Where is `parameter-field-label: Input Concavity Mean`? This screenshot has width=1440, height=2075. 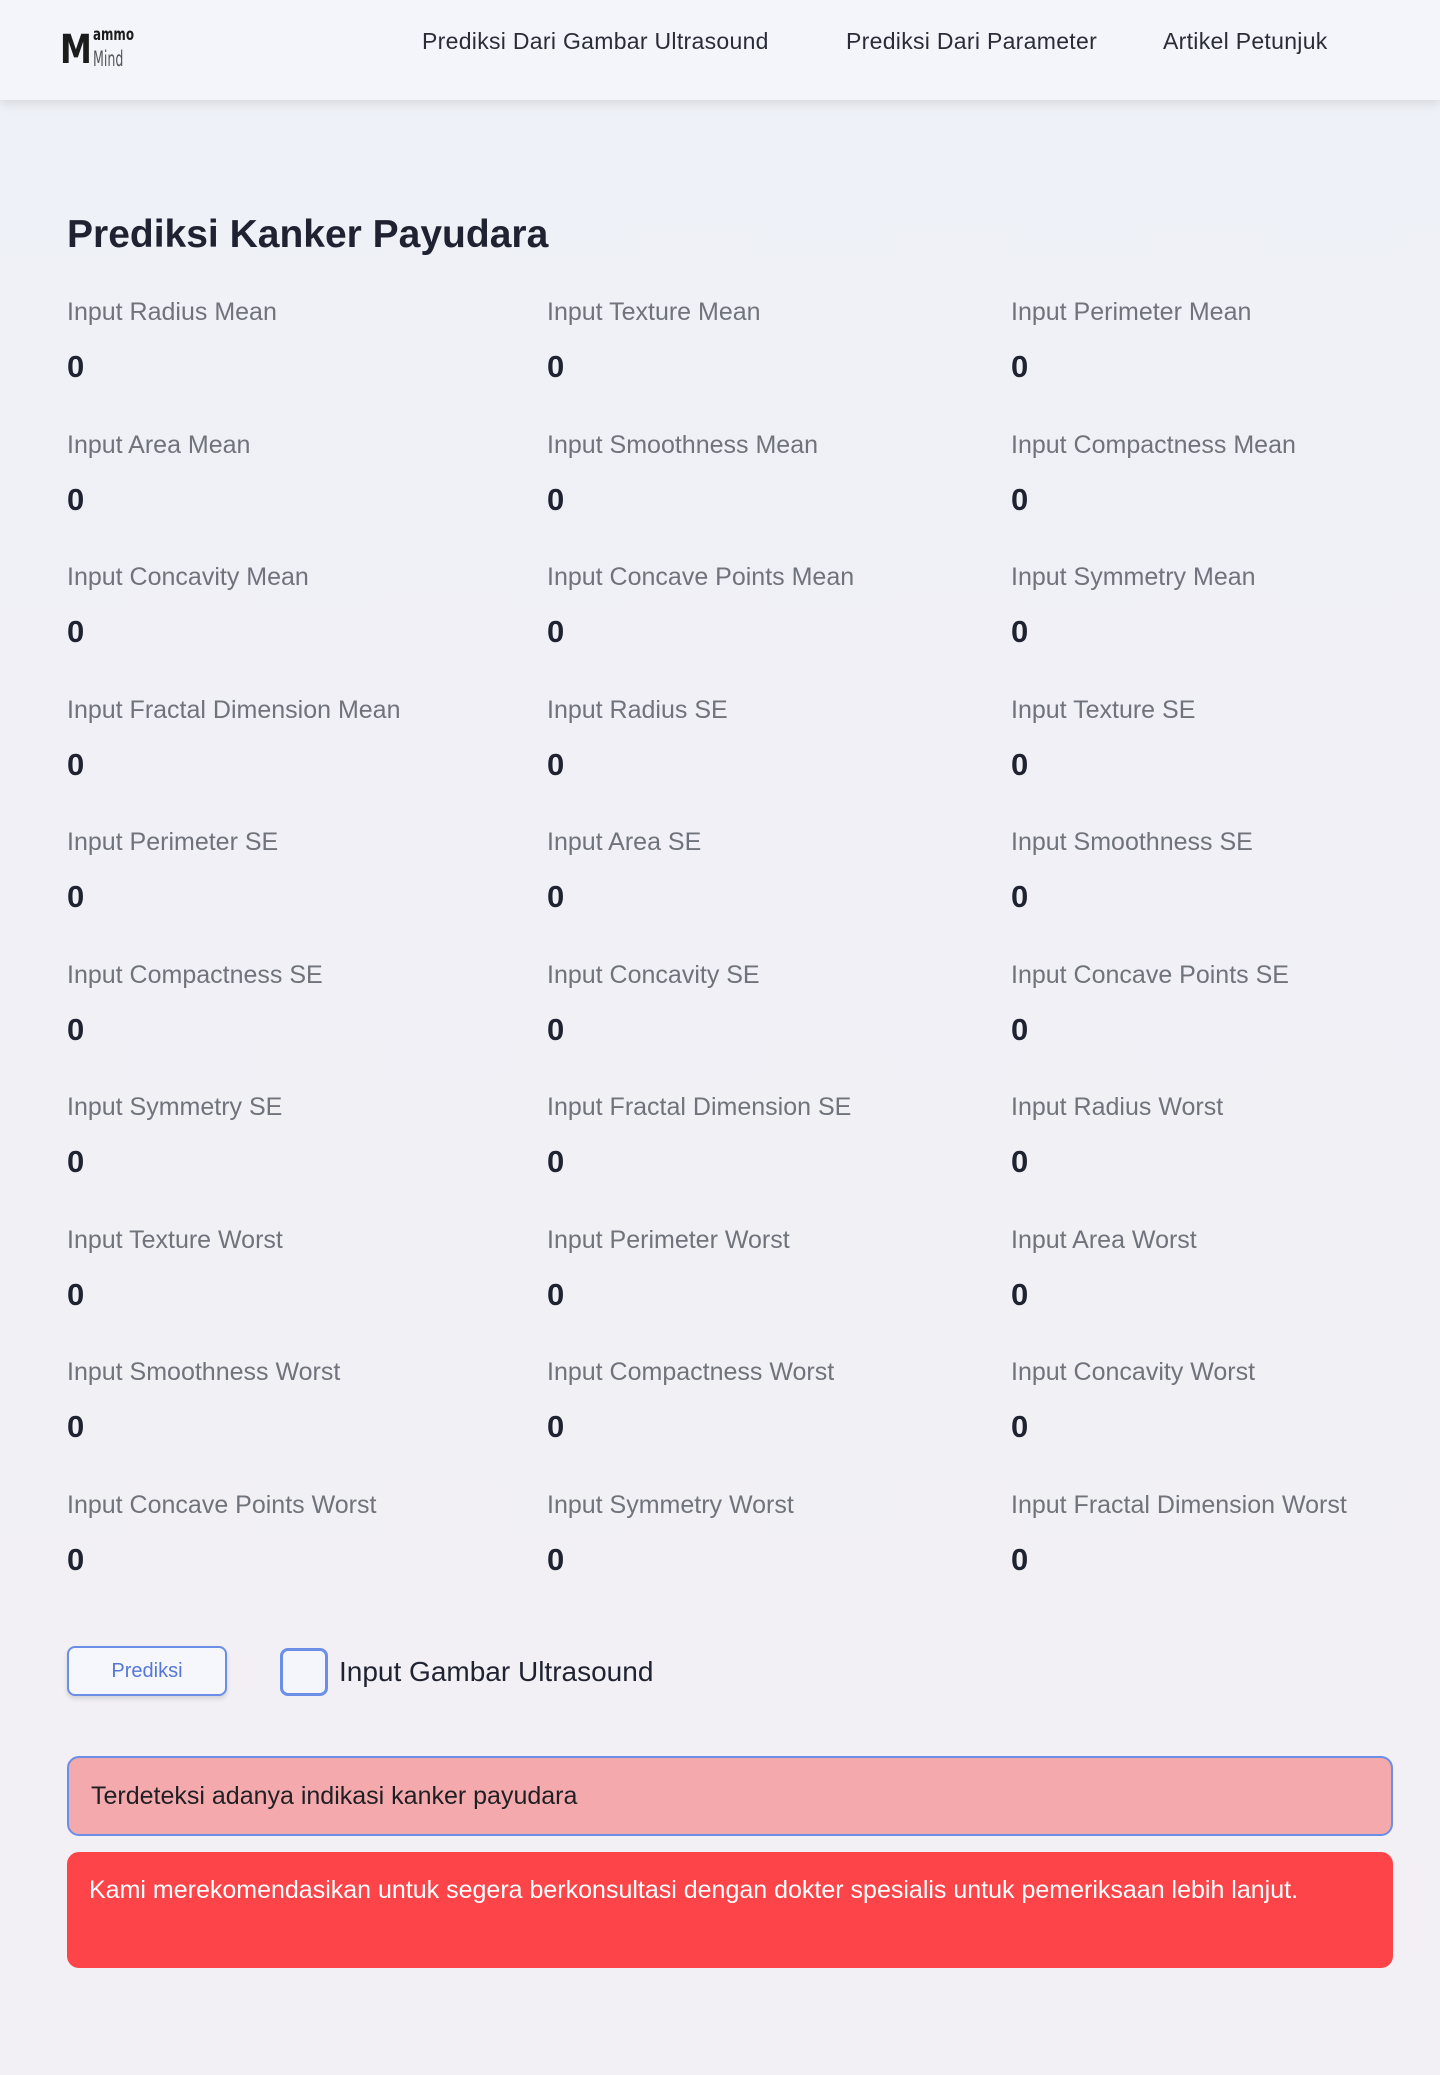
parameter-field-label: Input Concavity Mean is located at coordinates (188, 577).